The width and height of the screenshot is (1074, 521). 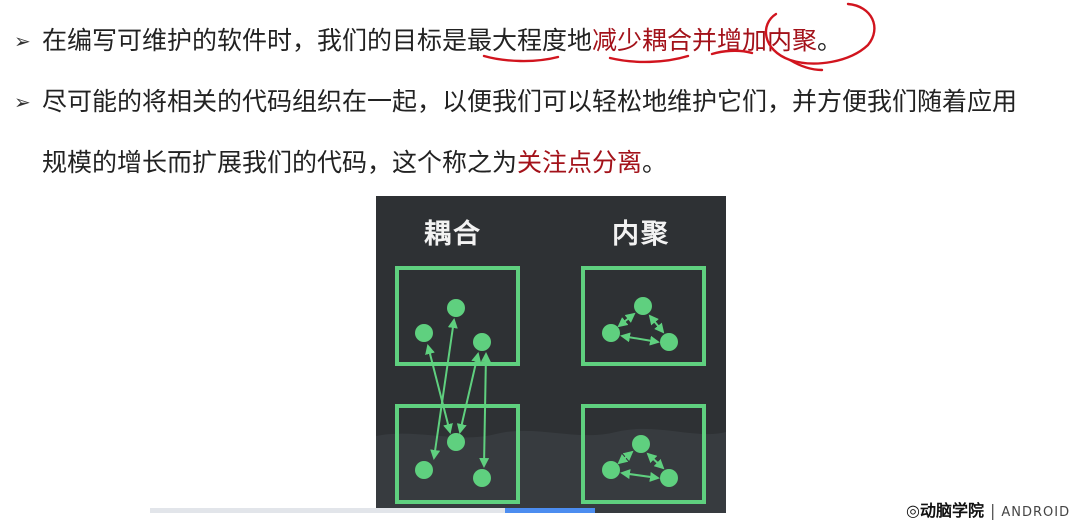 I want to click on brand-logo: ◎动脑学院 | ANDROID, so click(x=988, y=509).